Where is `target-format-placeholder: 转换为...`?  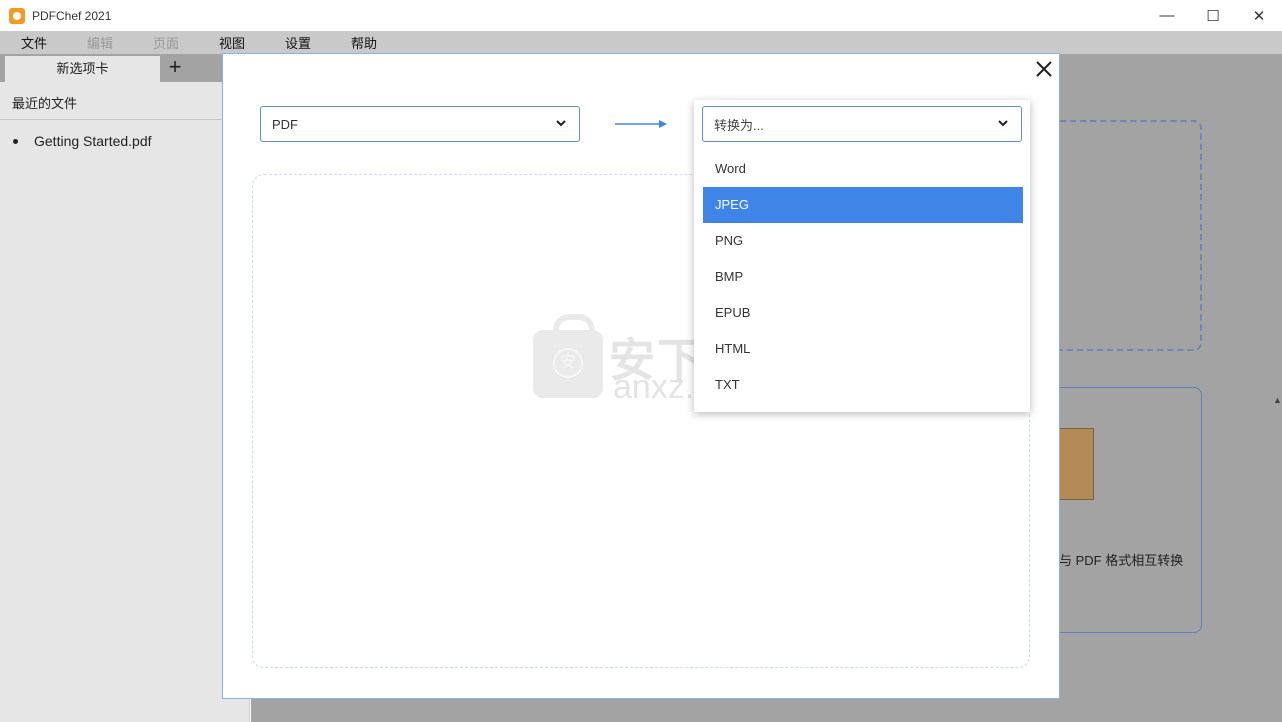
target-format-placeholder: 转换为... is located at coordinates (739, 125).